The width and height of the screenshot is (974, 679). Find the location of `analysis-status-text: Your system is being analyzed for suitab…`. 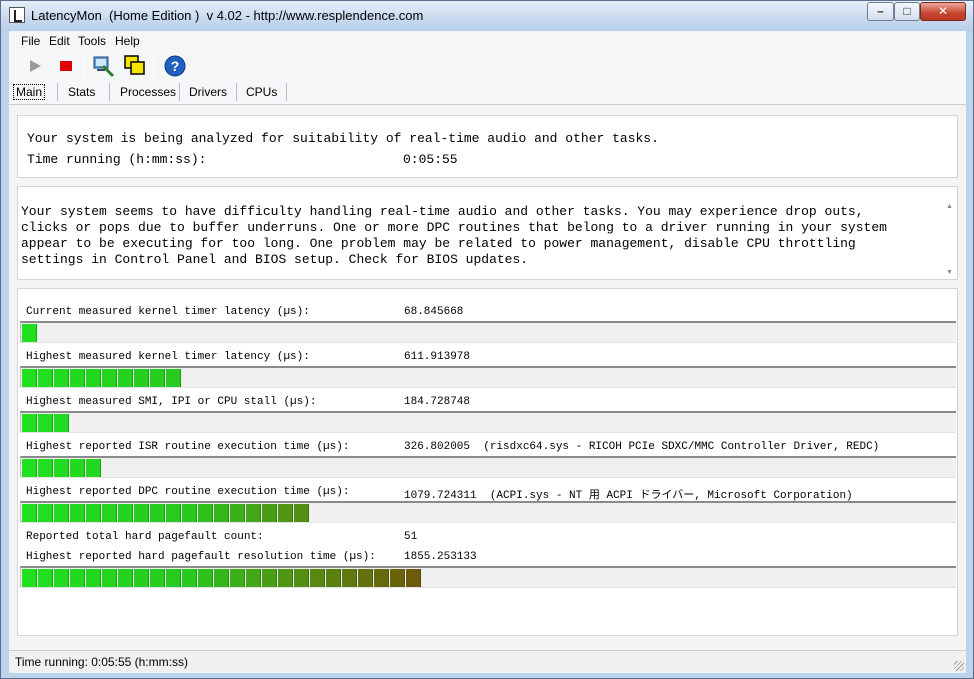

analysis-status-text: Your system is being analyzed for suitab… is located at coordinates (343, 138).